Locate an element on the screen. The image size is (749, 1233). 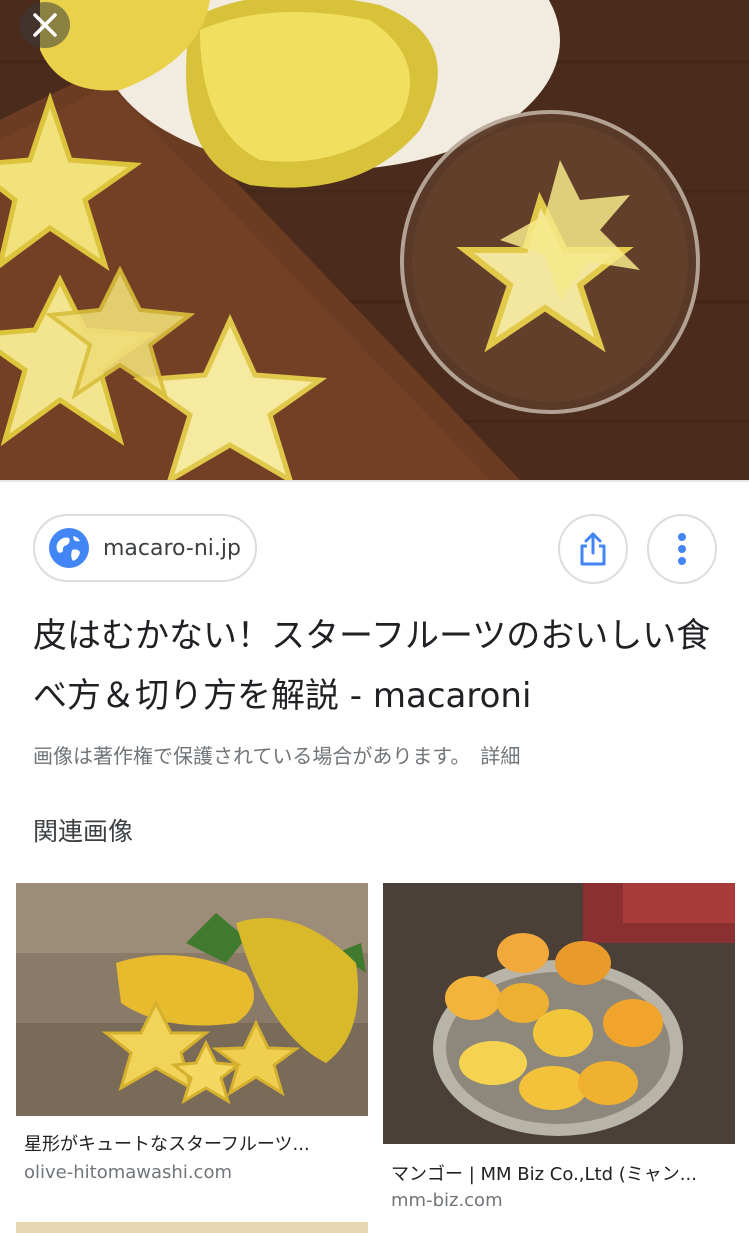
source-domain: macaro-ni.jp is located at coordinates (172, 548).